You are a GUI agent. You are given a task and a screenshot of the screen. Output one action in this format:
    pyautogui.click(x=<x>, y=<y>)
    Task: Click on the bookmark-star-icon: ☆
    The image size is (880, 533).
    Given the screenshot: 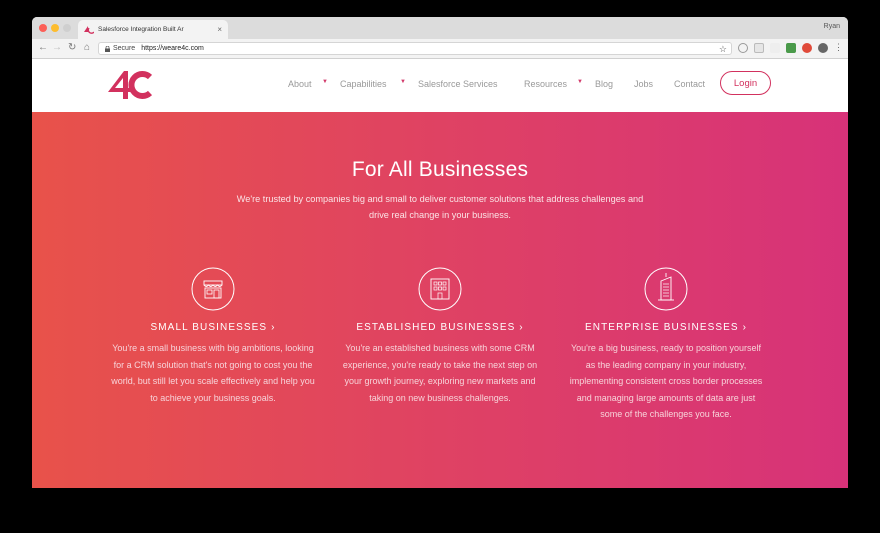 What is the action you would take?
    pyautogui.click(x=723, y=49)
    